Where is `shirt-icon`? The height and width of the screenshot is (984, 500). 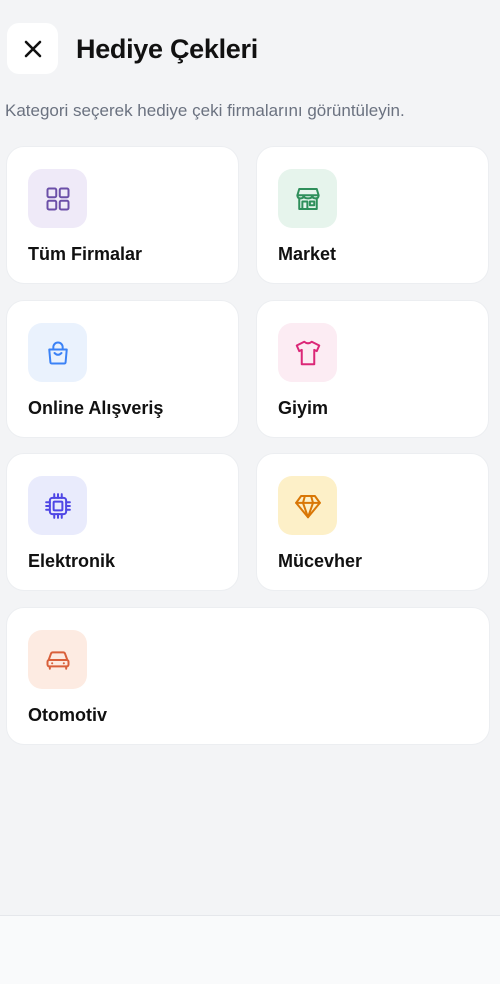 shirt-icon is located at coordinates (307, 352).